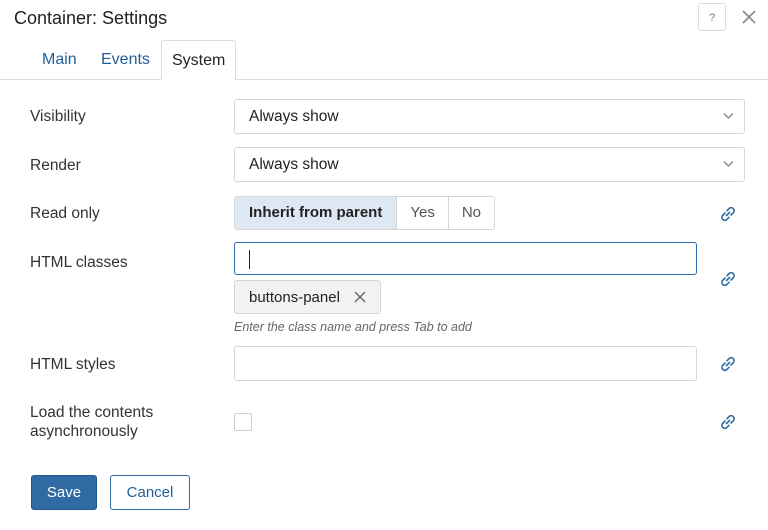  What do you see at coordinates (59, 60) in the screenshot?
I see `tab-main: Main` at bounding box center [59, 60].